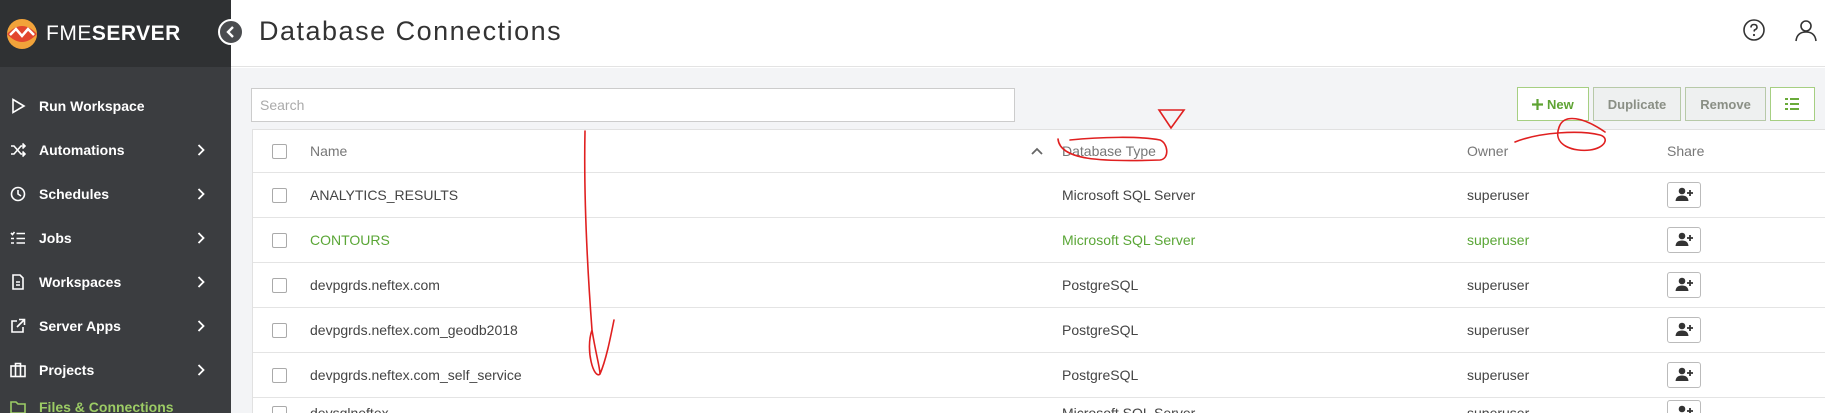  What do you see at coordinates (384, 195) in the screenshot?
I see `cell-name: ANALYTICS_RESULTS` at bounding box center [384, 195].